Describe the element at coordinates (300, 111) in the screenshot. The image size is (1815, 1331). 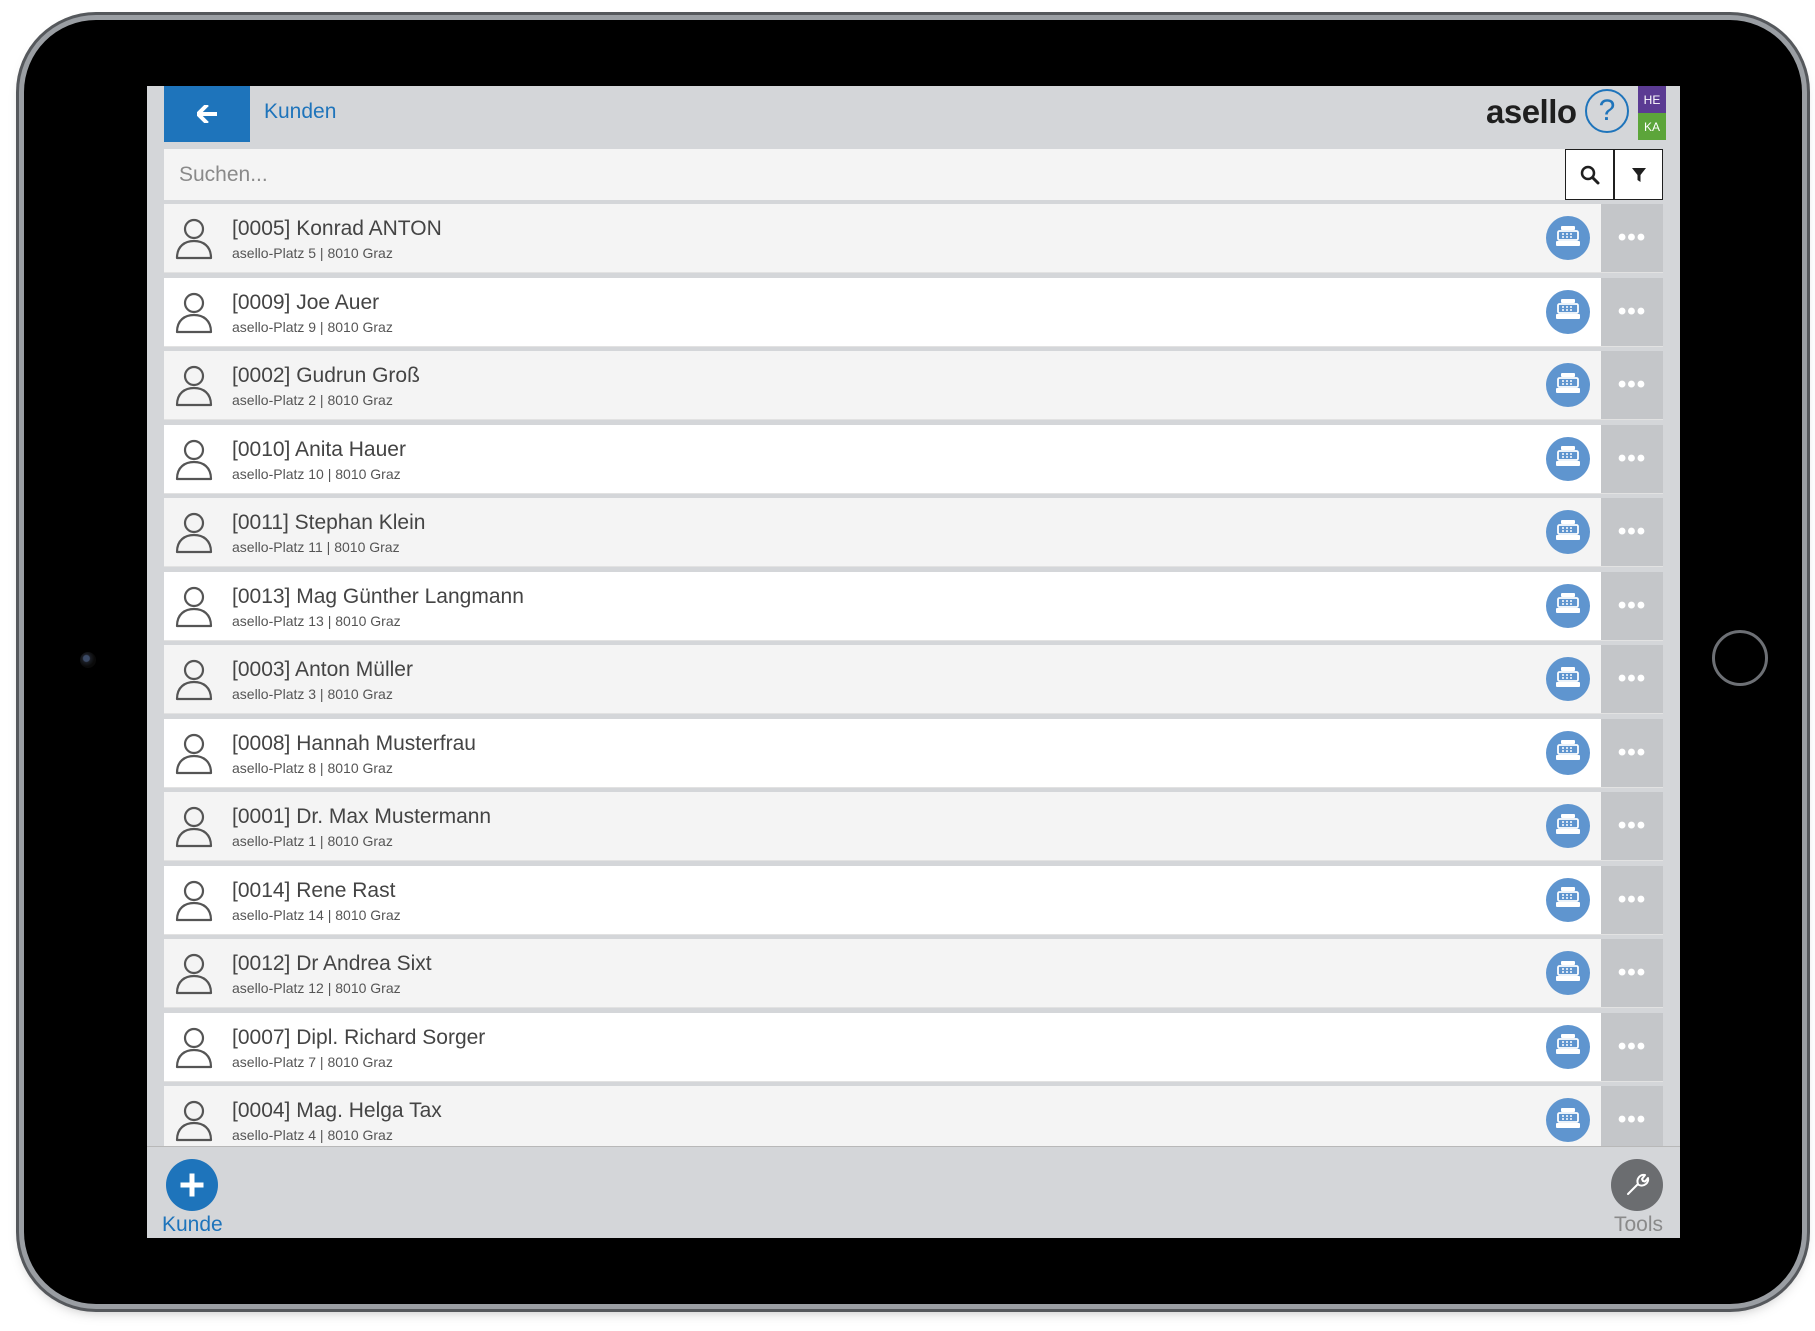
I see `page-title: Kunden` at that location.